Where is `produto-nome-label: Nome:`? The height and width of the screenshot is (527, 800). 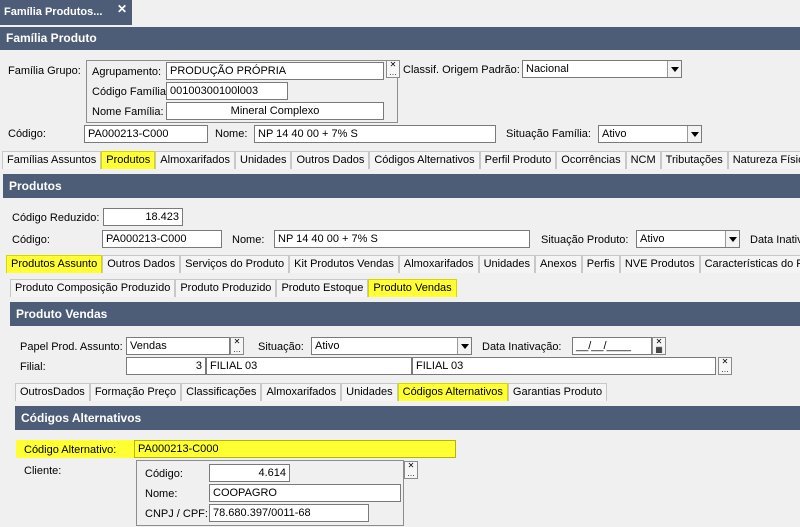 produto-nome-label: Nome: is located at coordinates (248, 240).